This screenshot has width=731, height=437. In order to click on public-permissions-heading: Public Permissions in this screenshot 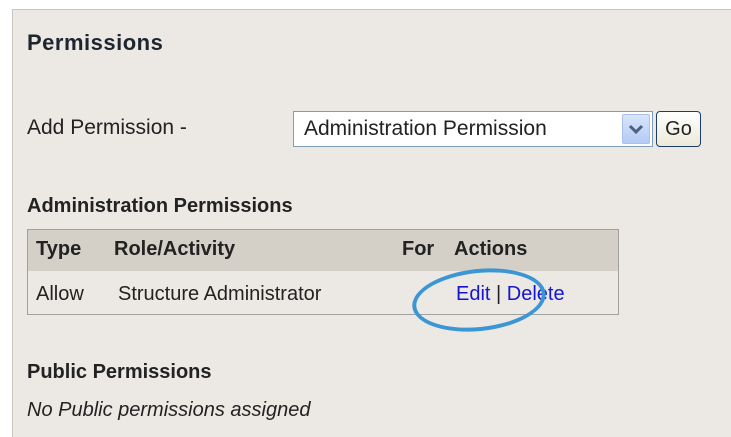, I will do `click(119, 372)`.